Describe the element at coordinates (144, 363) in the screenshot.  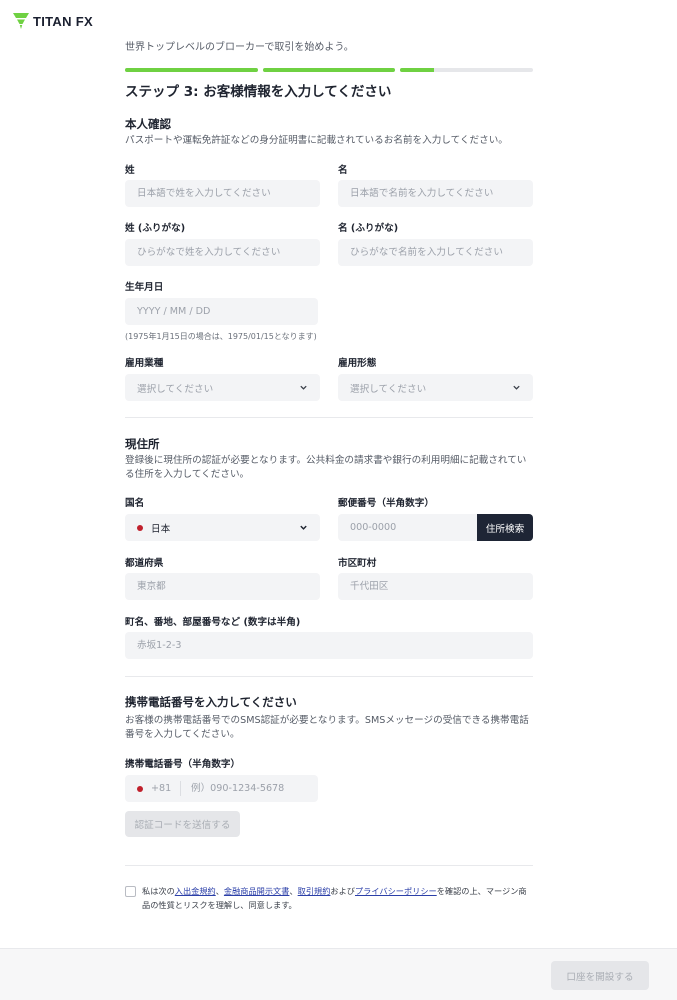
I see `occupation-label: 雇用業種` at that location.